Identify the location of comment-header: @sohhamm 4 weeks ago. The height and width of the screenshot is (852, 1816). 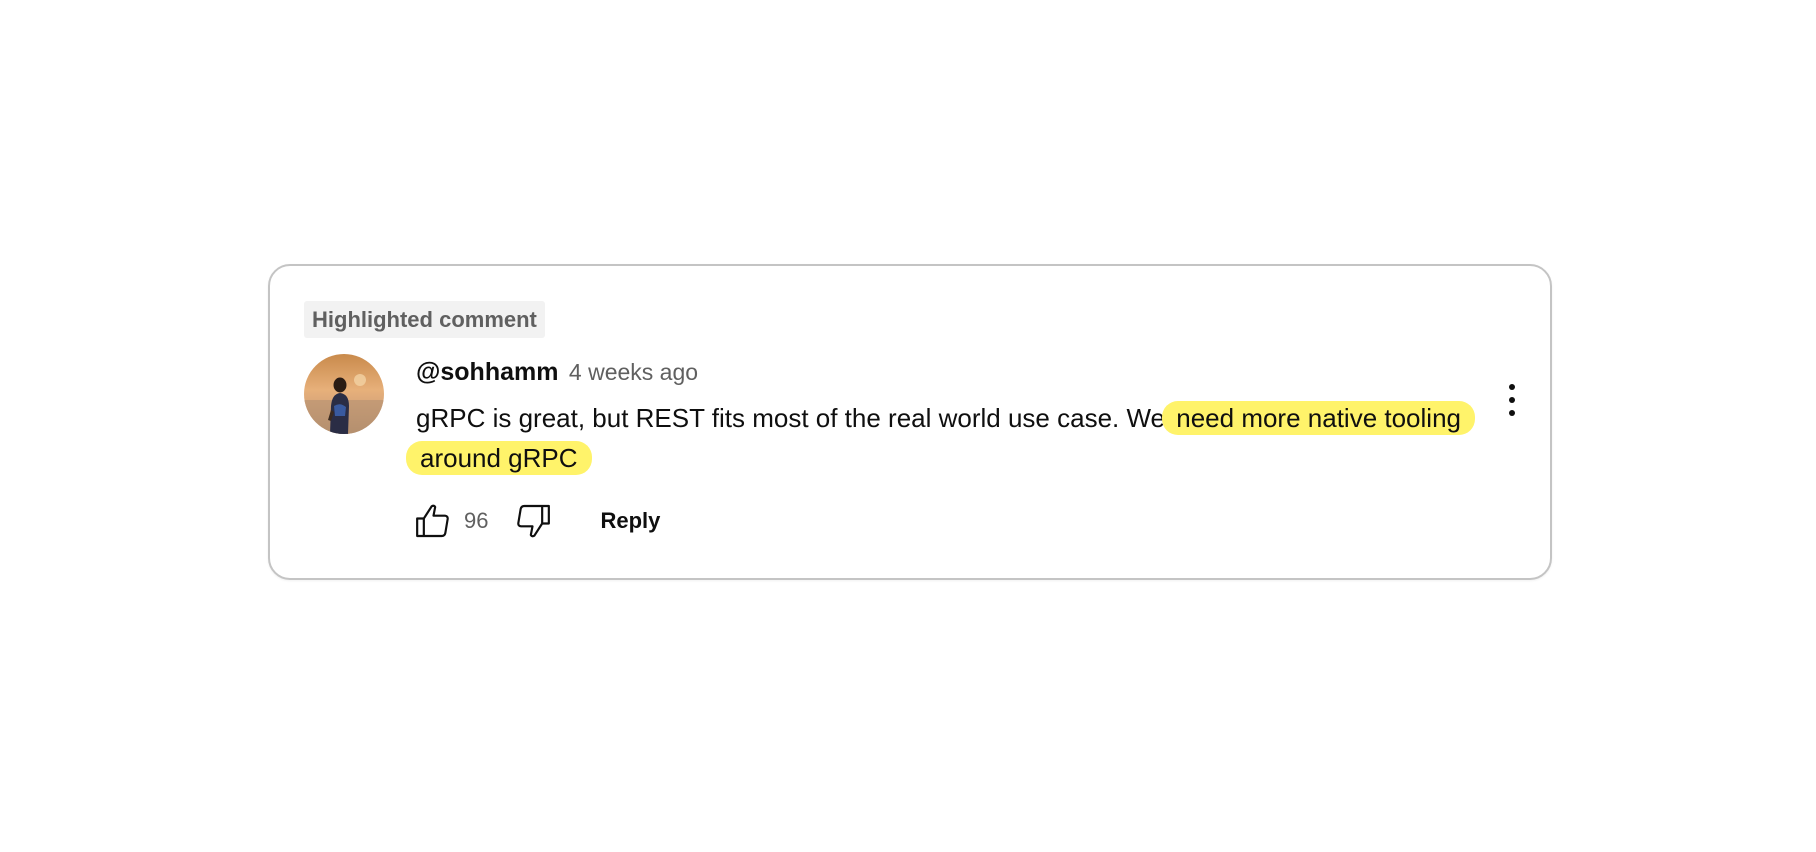
(557, 374).